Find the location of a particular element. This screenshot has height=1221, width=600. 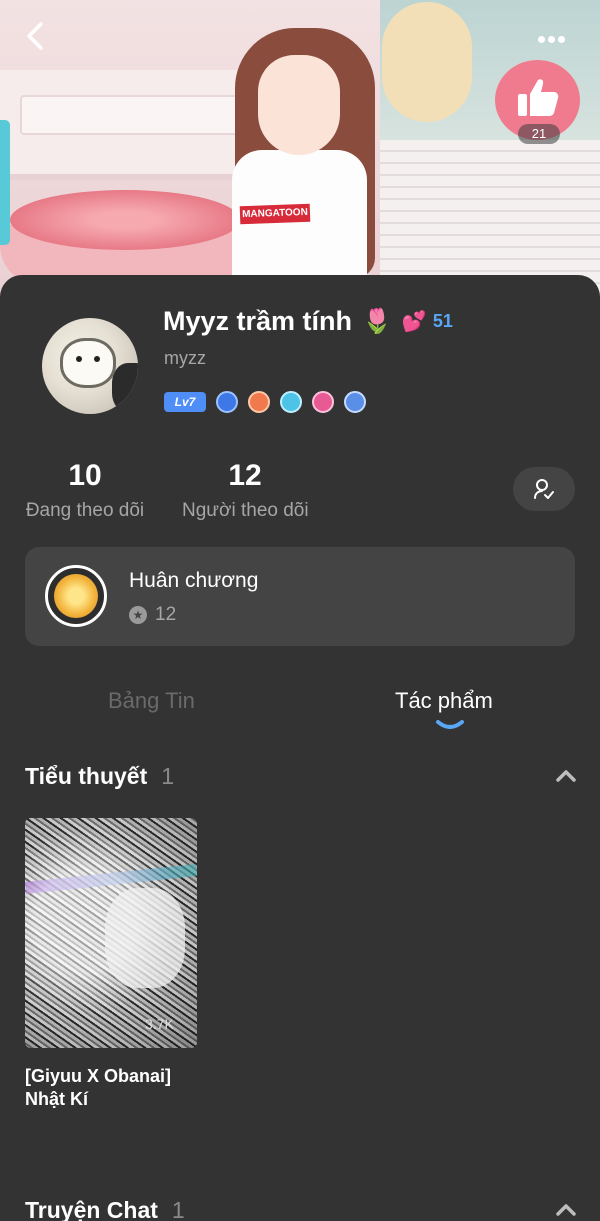

blue-medal-icon is located at coordinates (355, 402).